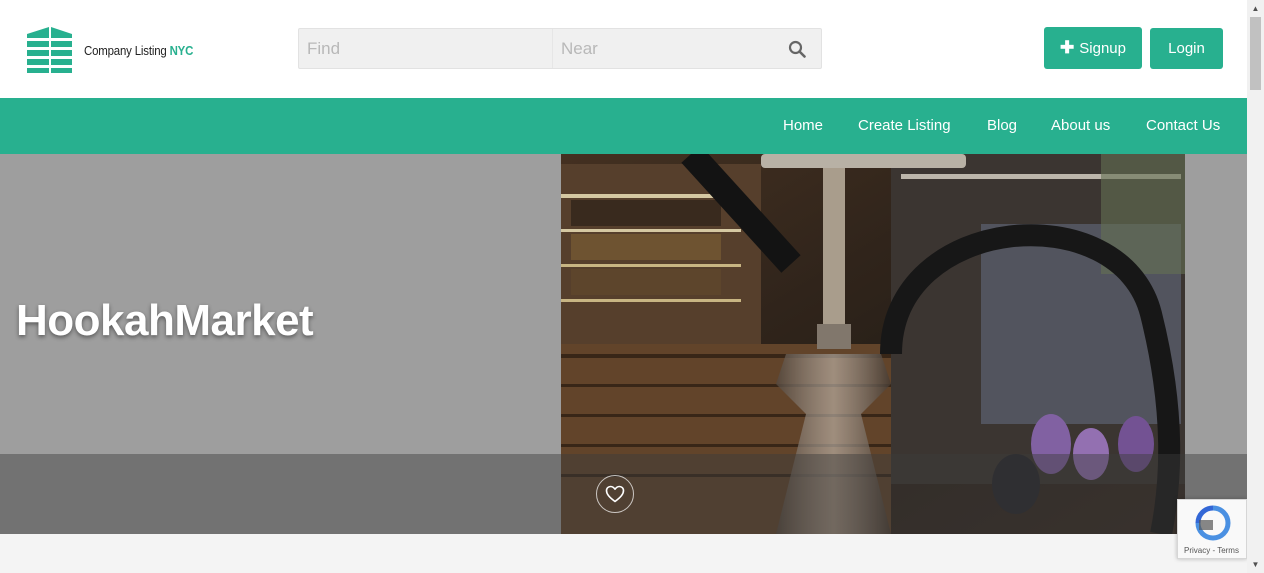 This screenshot has width=1264, height=573. I want to click on logo-text: Company Listing NYC, so click(138, 50).